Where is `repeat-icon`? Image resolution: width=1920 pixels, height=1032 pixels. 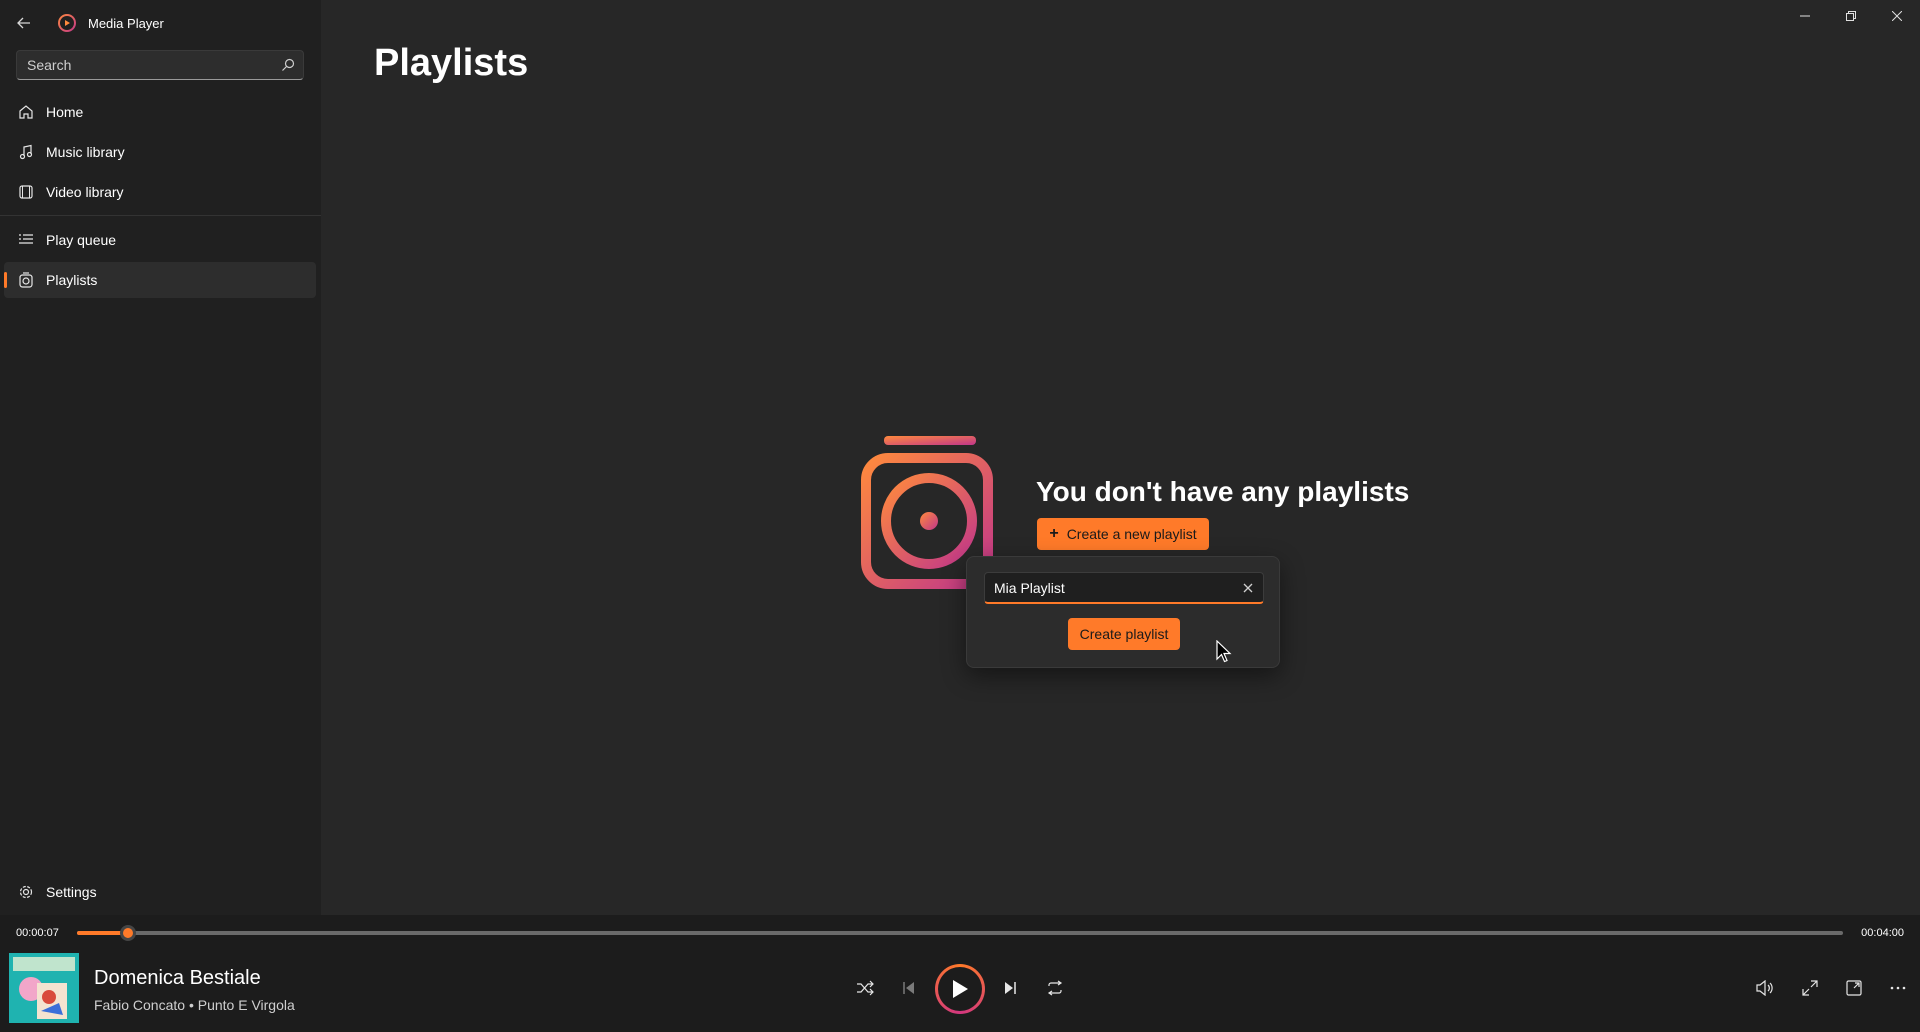
repeat-icon is located at coordinates (1055, 988).